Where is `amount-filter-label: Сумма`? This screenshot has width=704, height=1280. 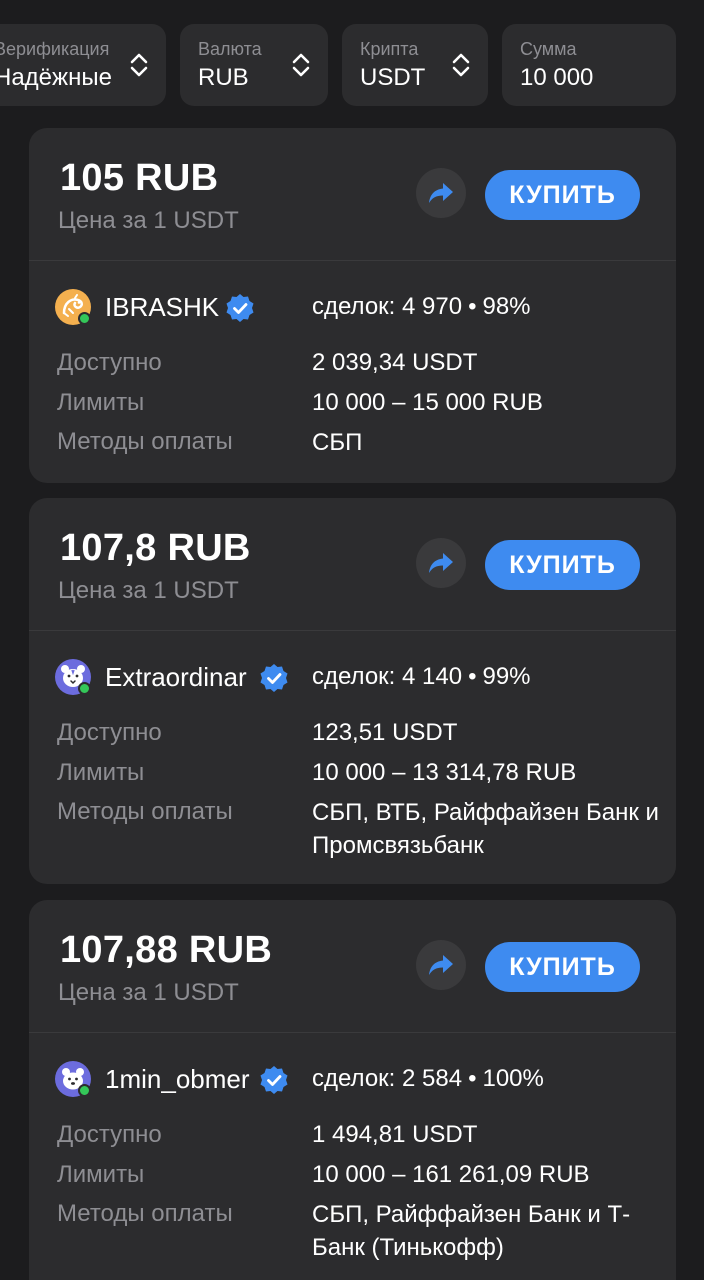
amount-filter-label: Сумма is located at coordinates (548, 49).